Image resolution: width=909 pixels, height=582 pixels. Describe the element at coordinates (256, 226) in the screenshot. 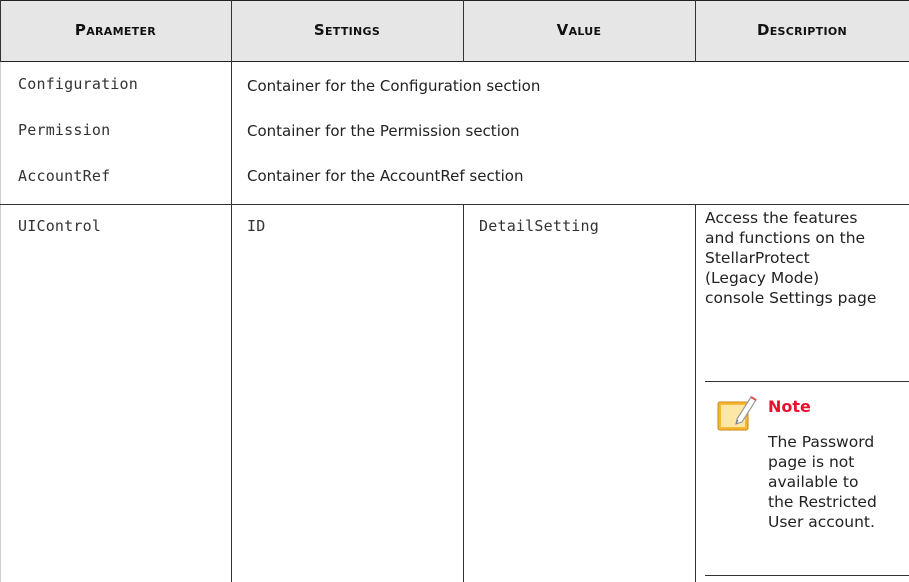

I see `uicontrol-settings: ID` at that location.